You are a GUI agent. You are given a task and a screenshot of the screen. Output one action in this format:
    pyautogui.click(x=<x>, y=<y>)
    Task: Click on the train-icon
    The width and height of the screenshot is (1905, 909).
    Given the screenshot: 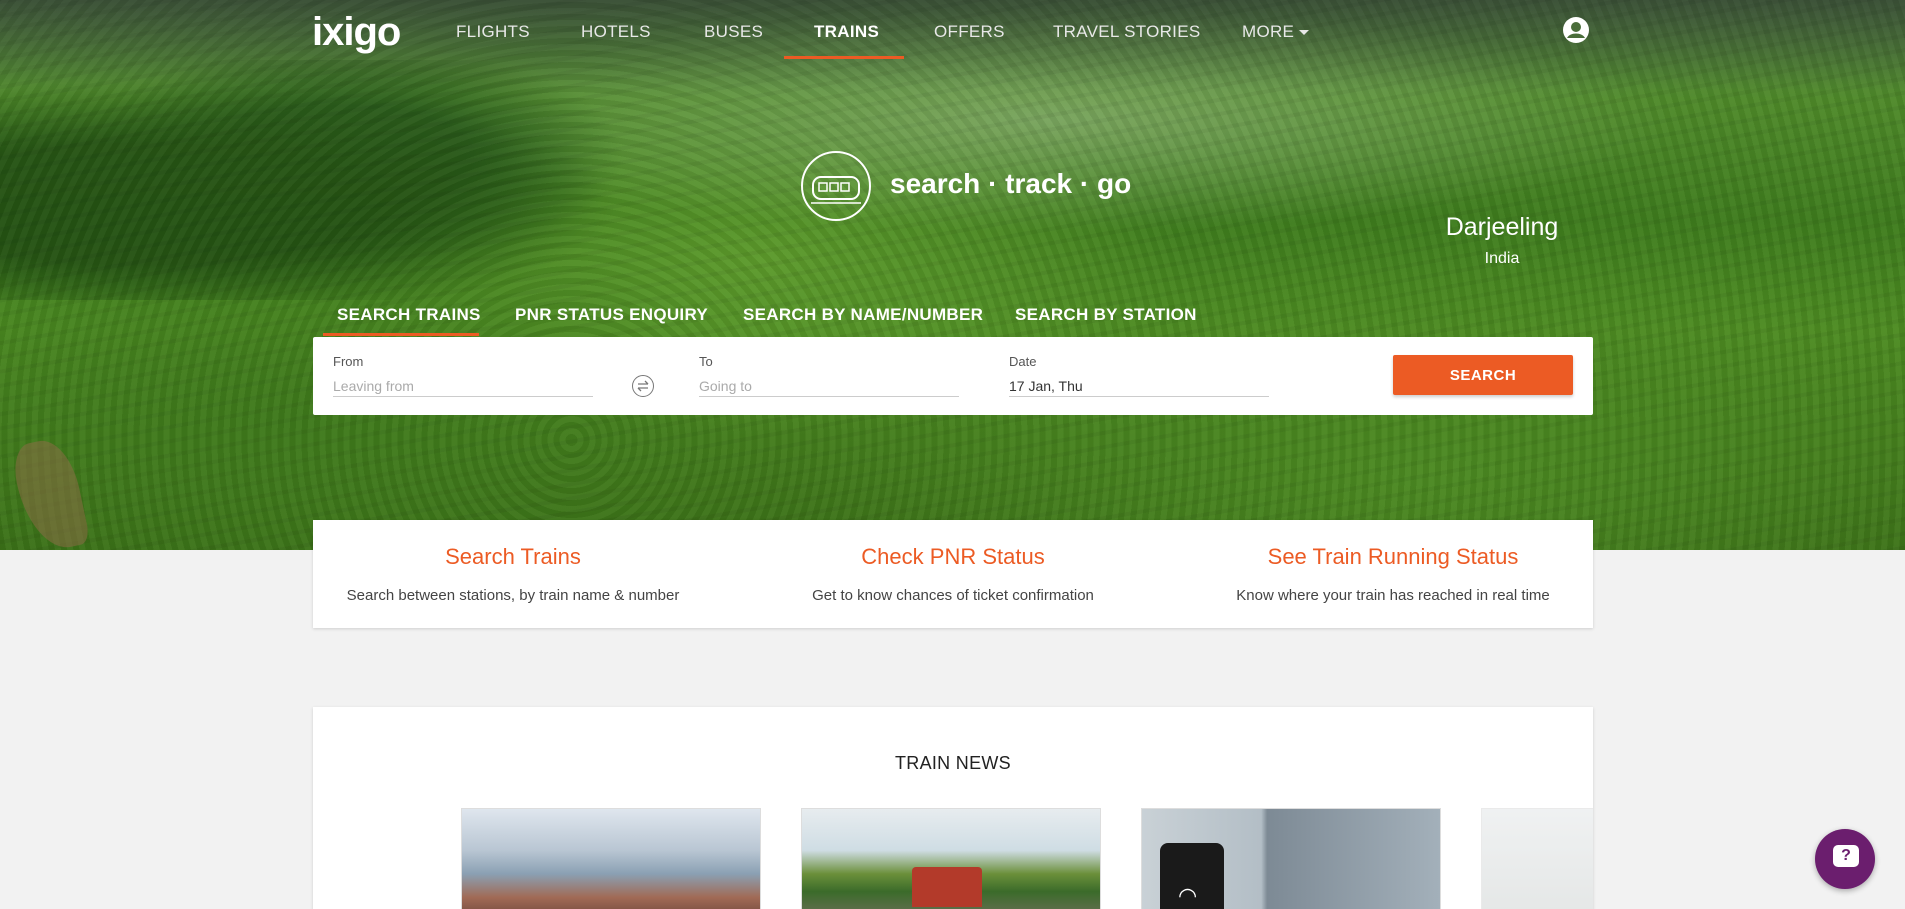 What is the action you would take?
    pyautogui.click(x=836, y=186)
    